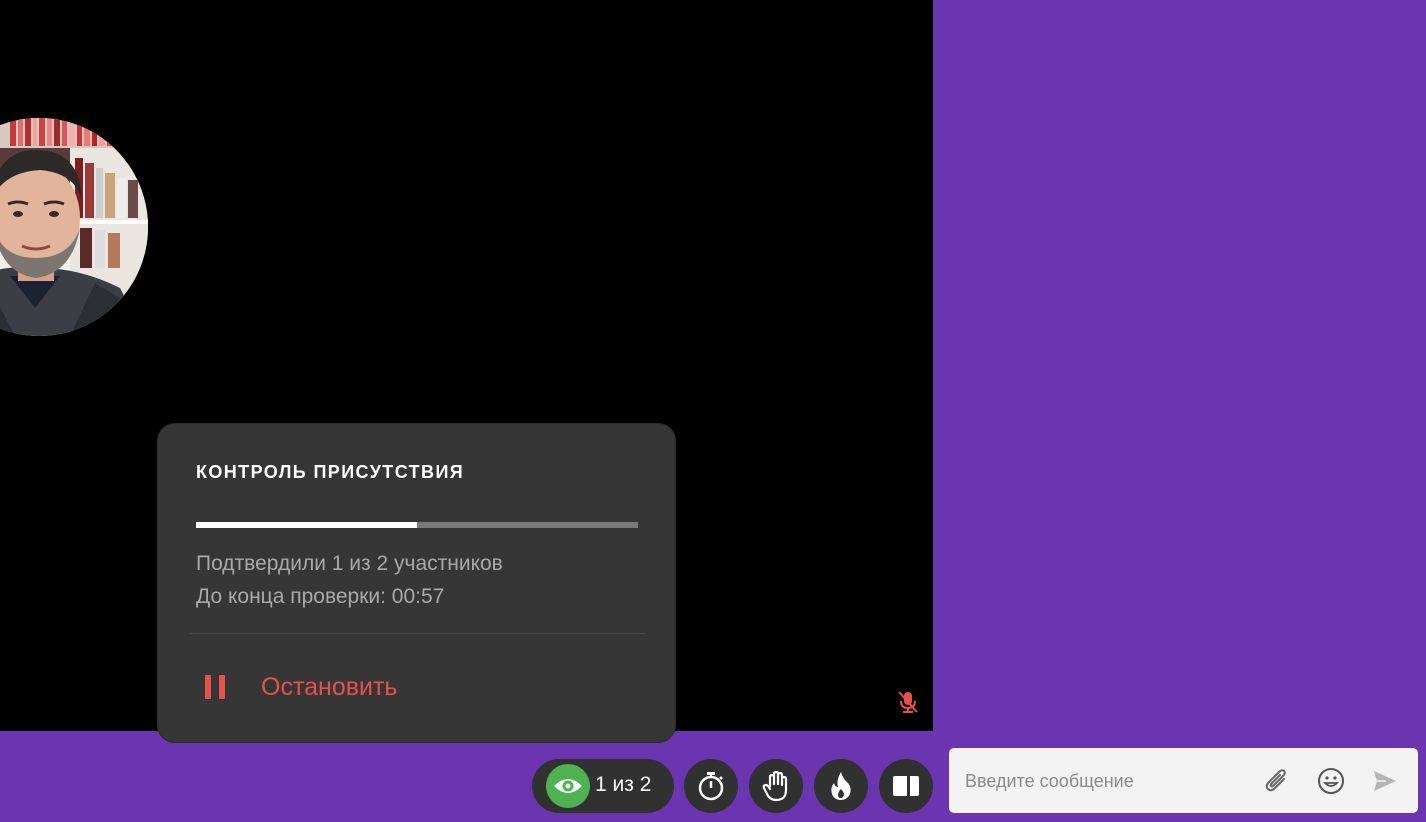  Describe the element at coordinates (568, 786) in the screenshot. I see `eye-icon` at that location.